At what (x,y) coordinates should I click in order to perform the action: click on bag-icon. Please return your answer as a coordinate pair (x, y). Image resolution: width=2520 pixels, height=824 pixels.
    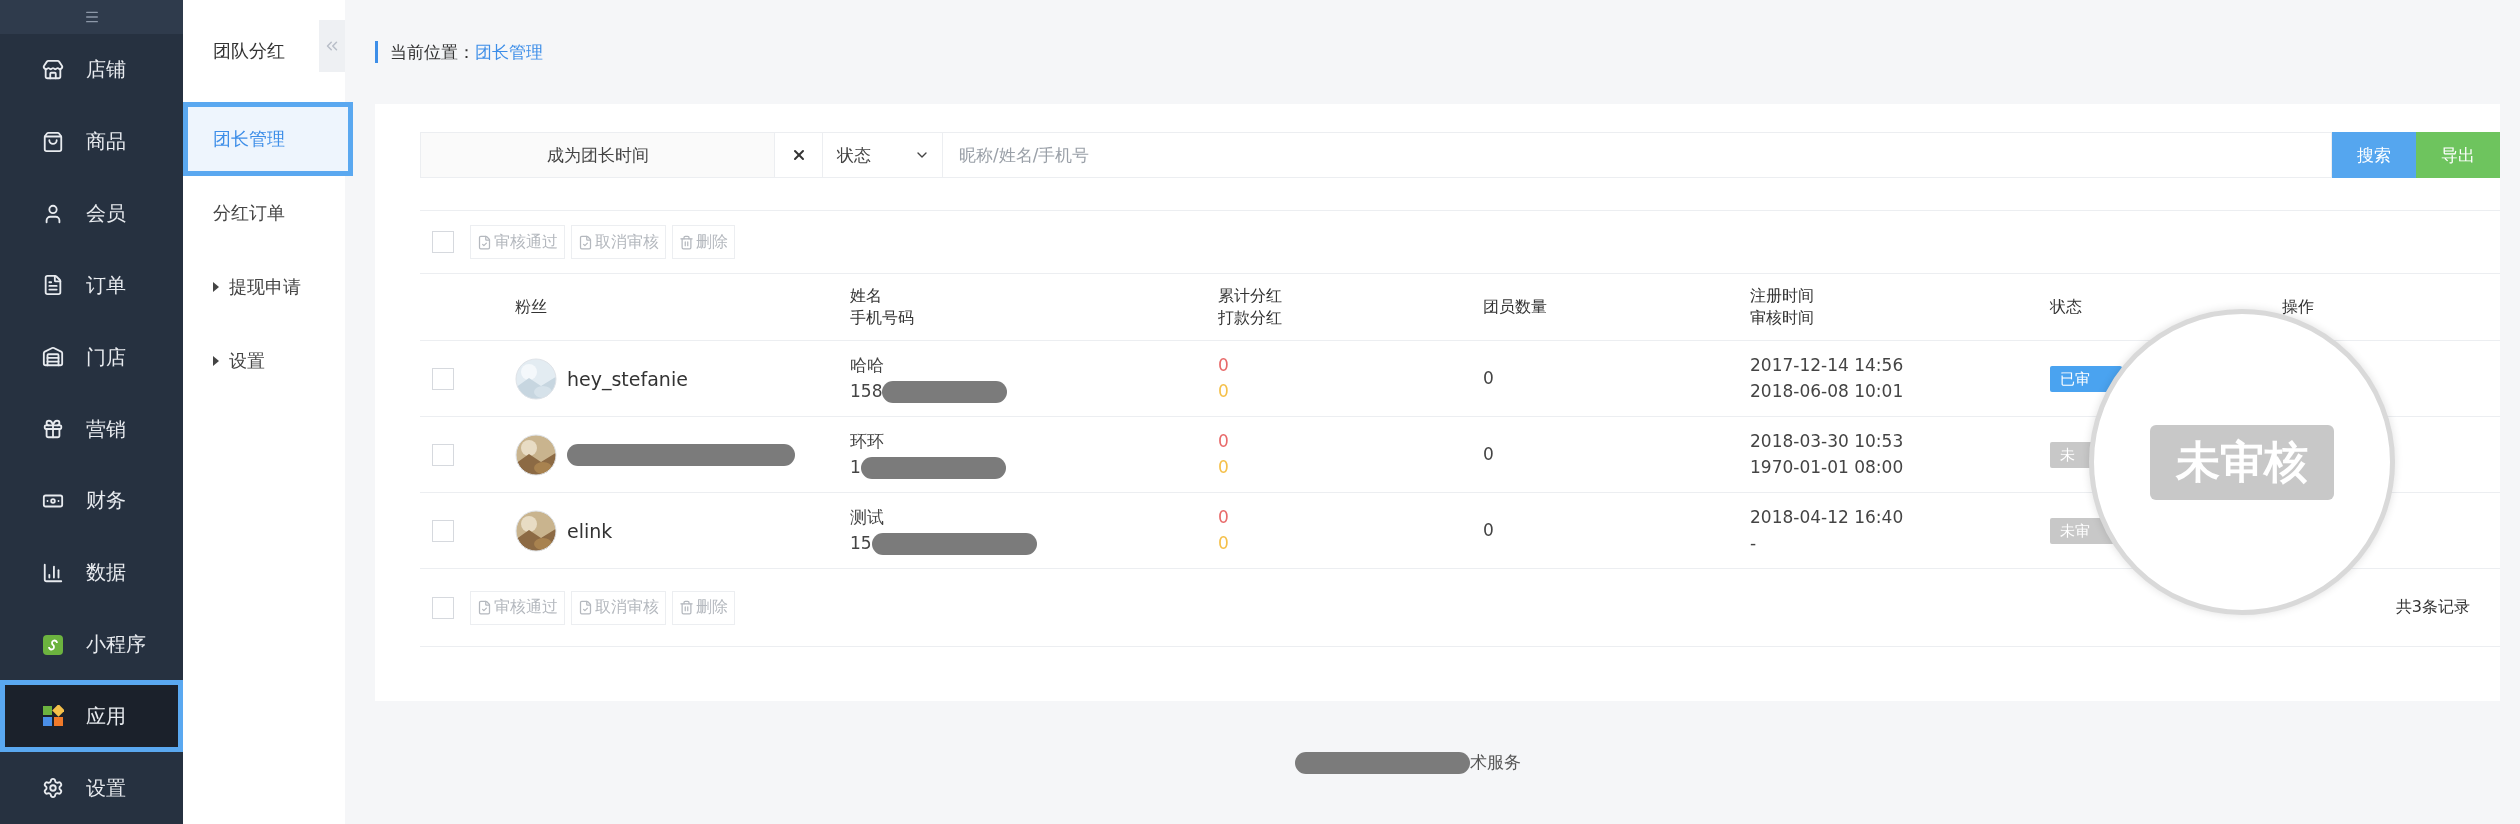
    Looking at the image, I should click on (53, 141).